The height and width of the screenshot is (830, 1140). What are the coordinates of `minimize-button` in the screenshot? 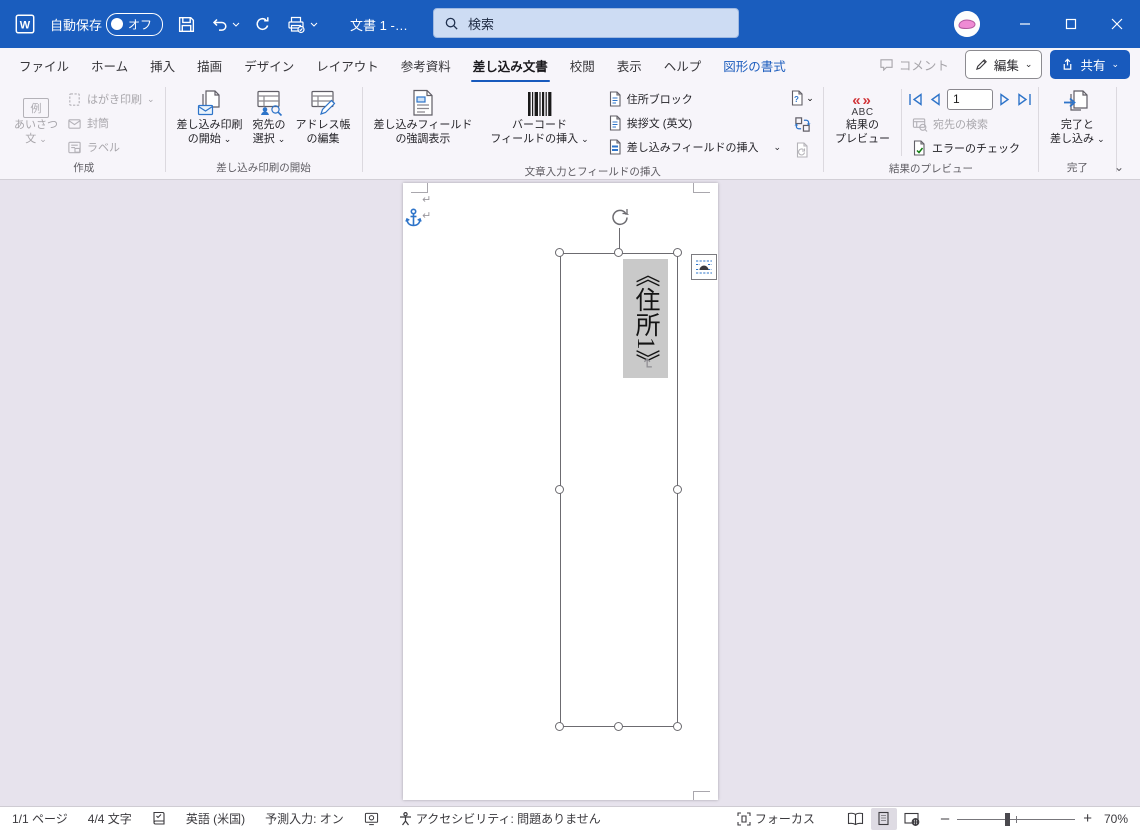 It's located at (1025, 24).